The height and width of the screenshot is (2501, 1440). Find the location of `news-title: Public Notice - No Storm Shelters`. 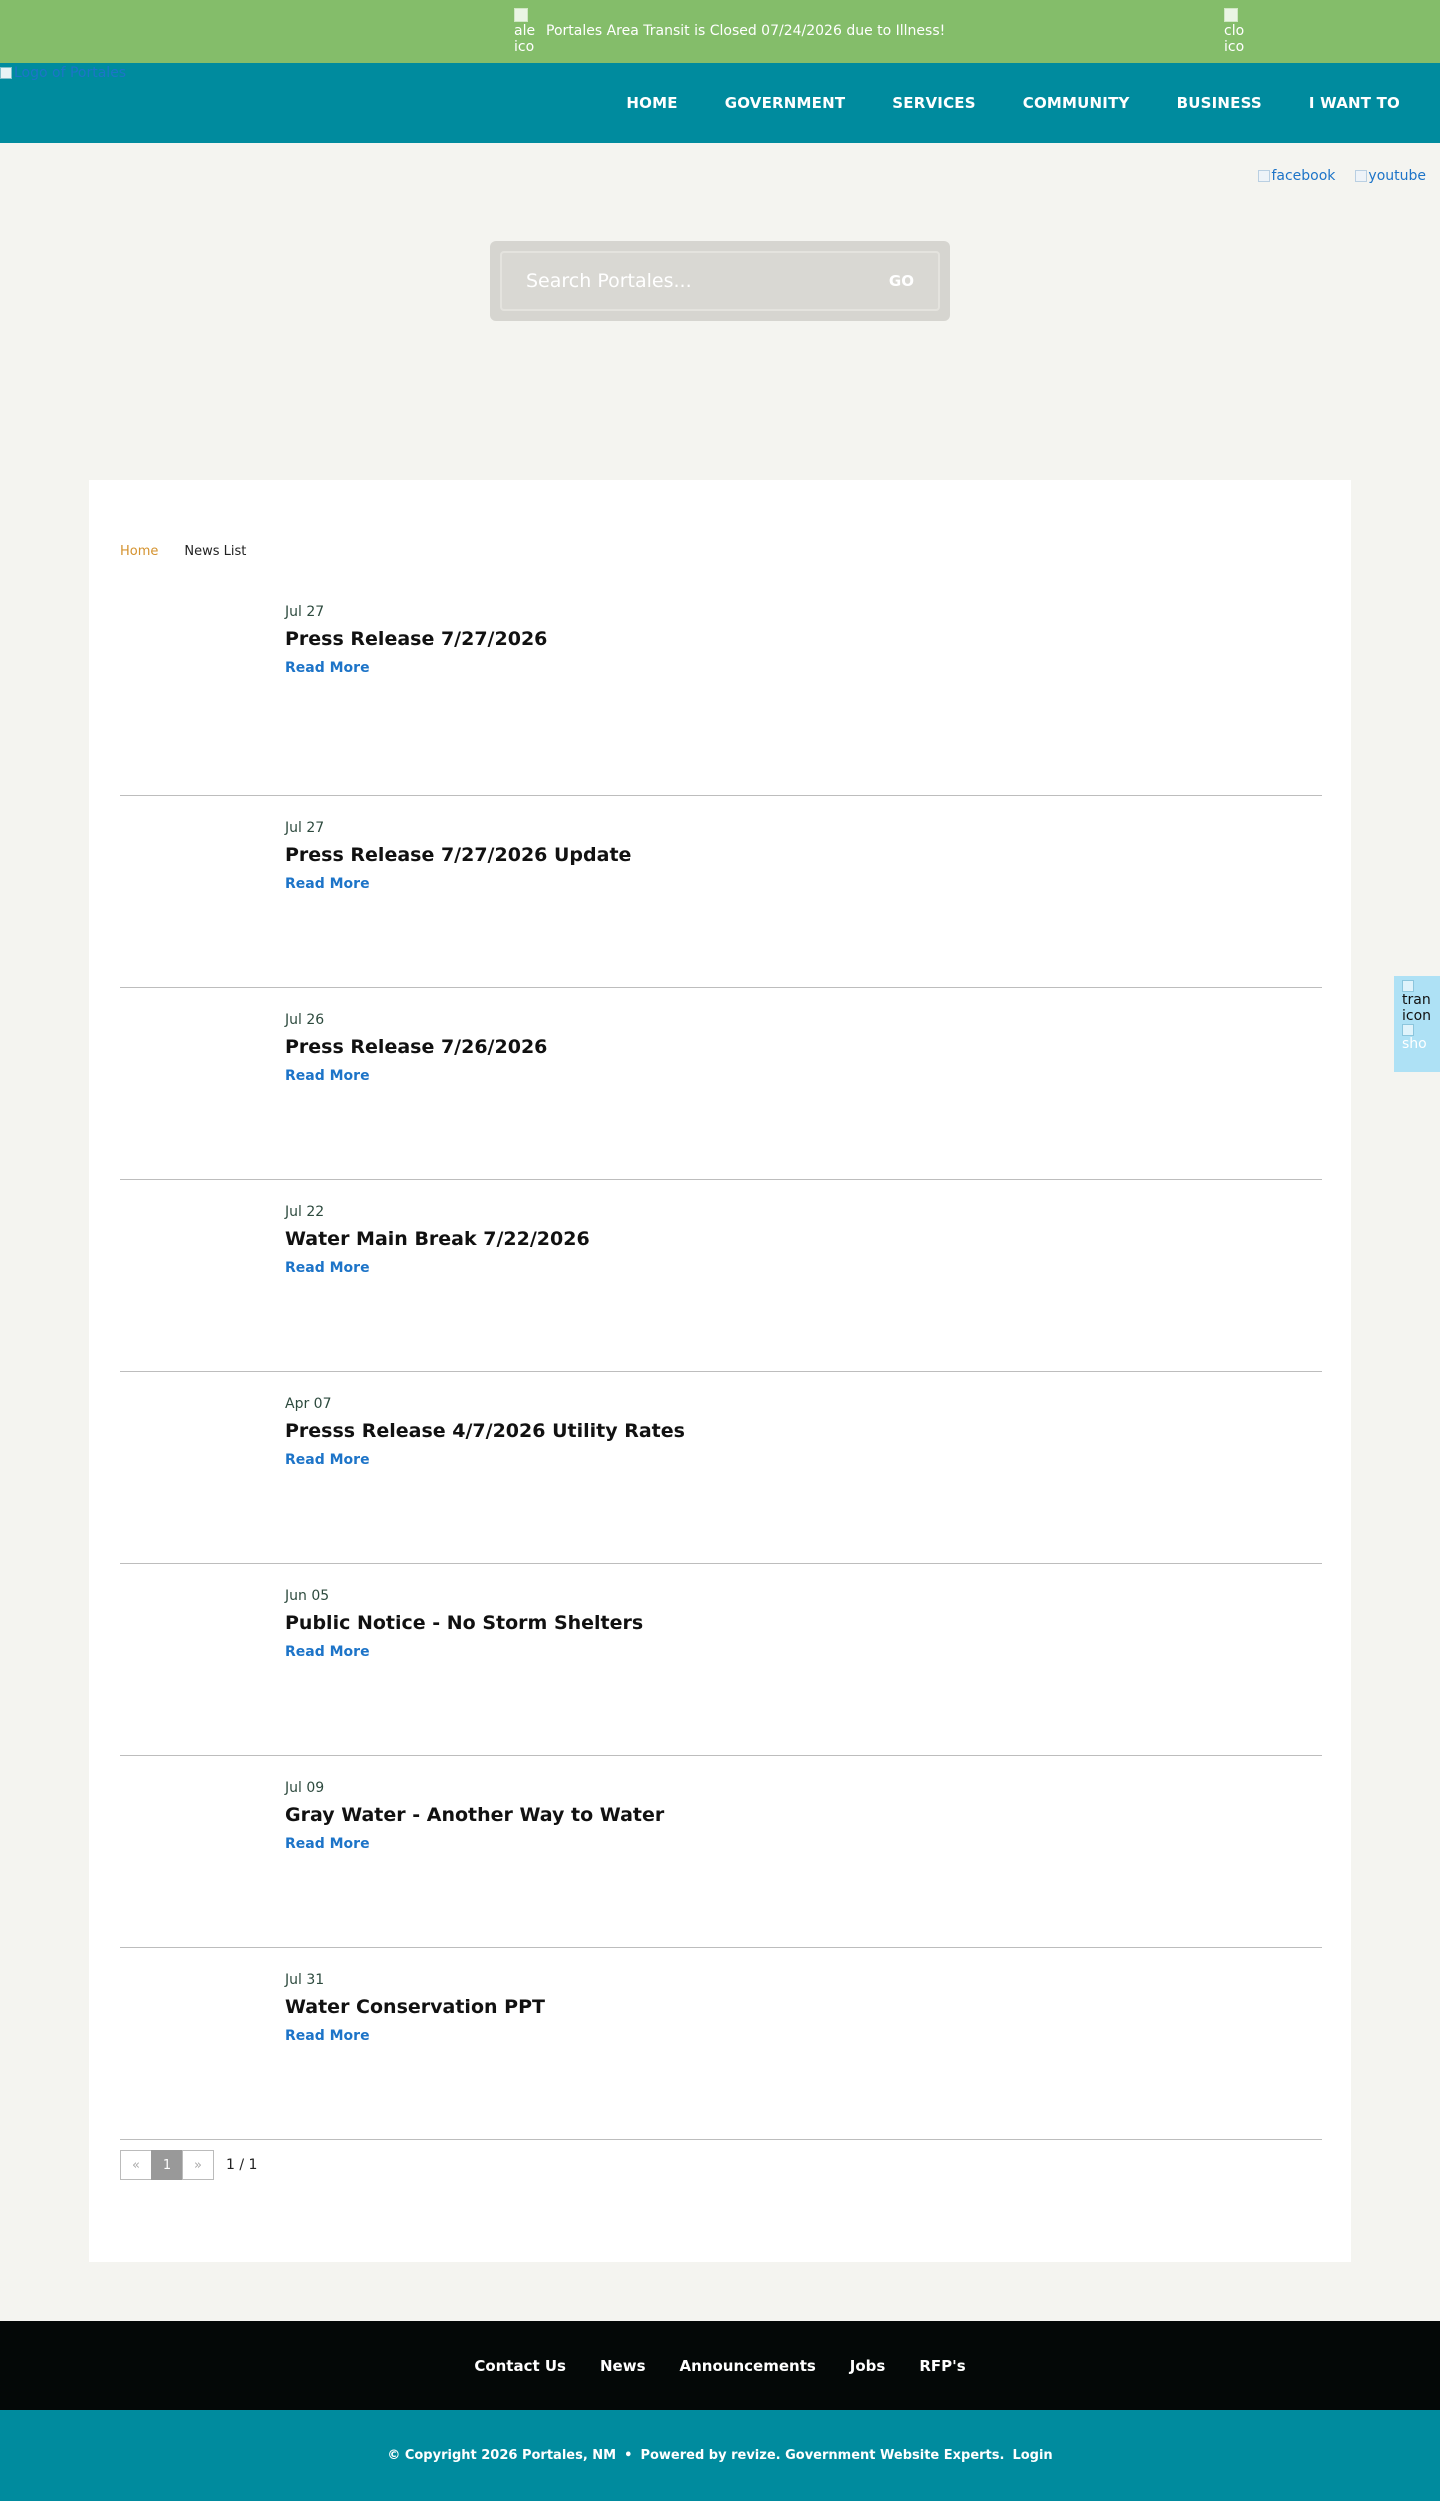

news-title: Public Notice - No Storm Shelters is located at coordinates (464, 1623).